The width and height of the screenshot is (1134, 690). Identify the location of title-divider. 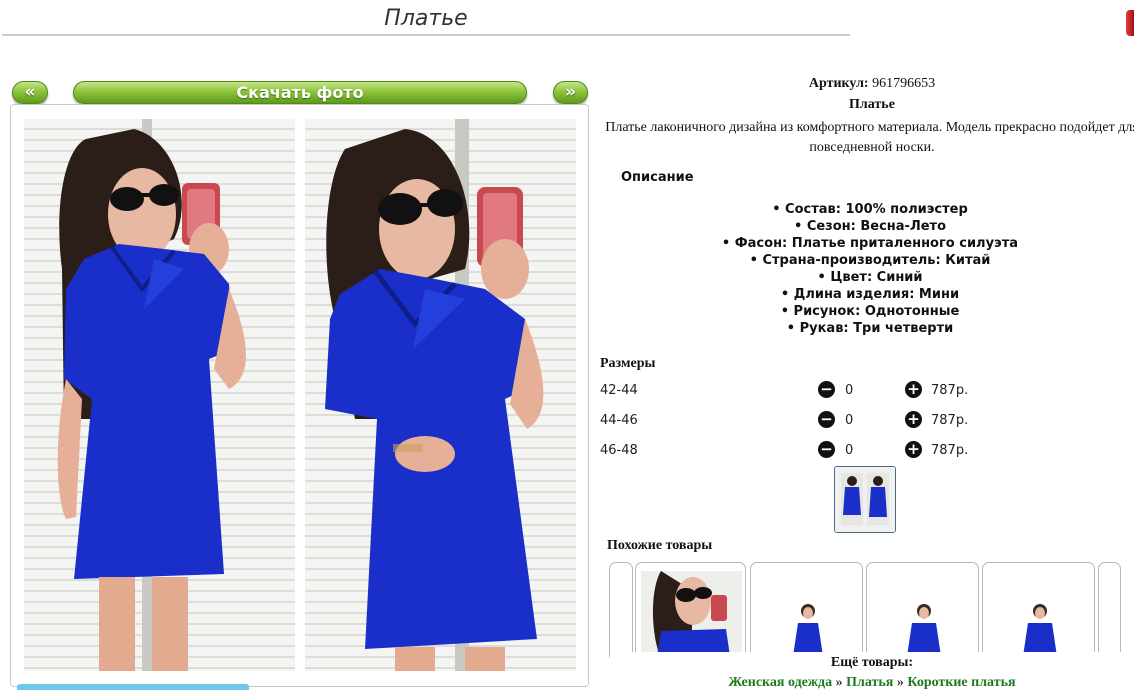
(426, 35).